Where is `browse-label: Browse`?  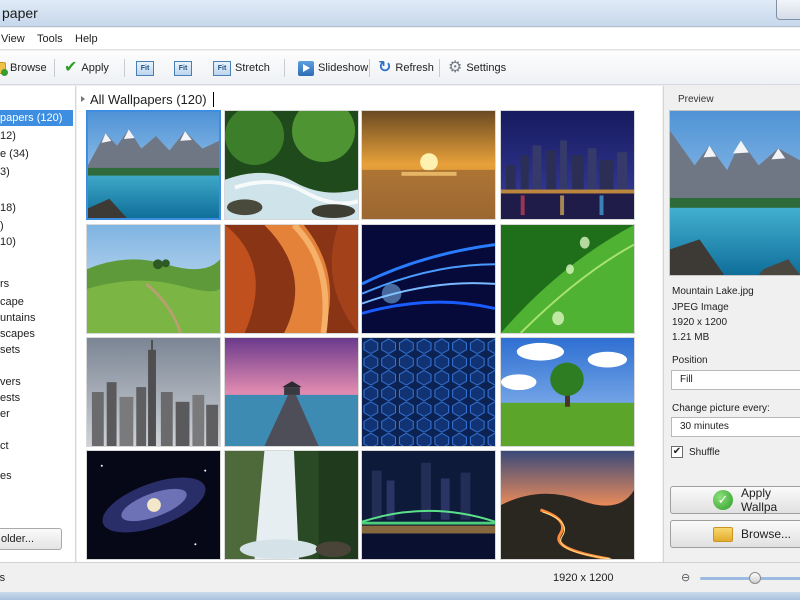
browse-label: Browse is located at coordinates (28, 68).